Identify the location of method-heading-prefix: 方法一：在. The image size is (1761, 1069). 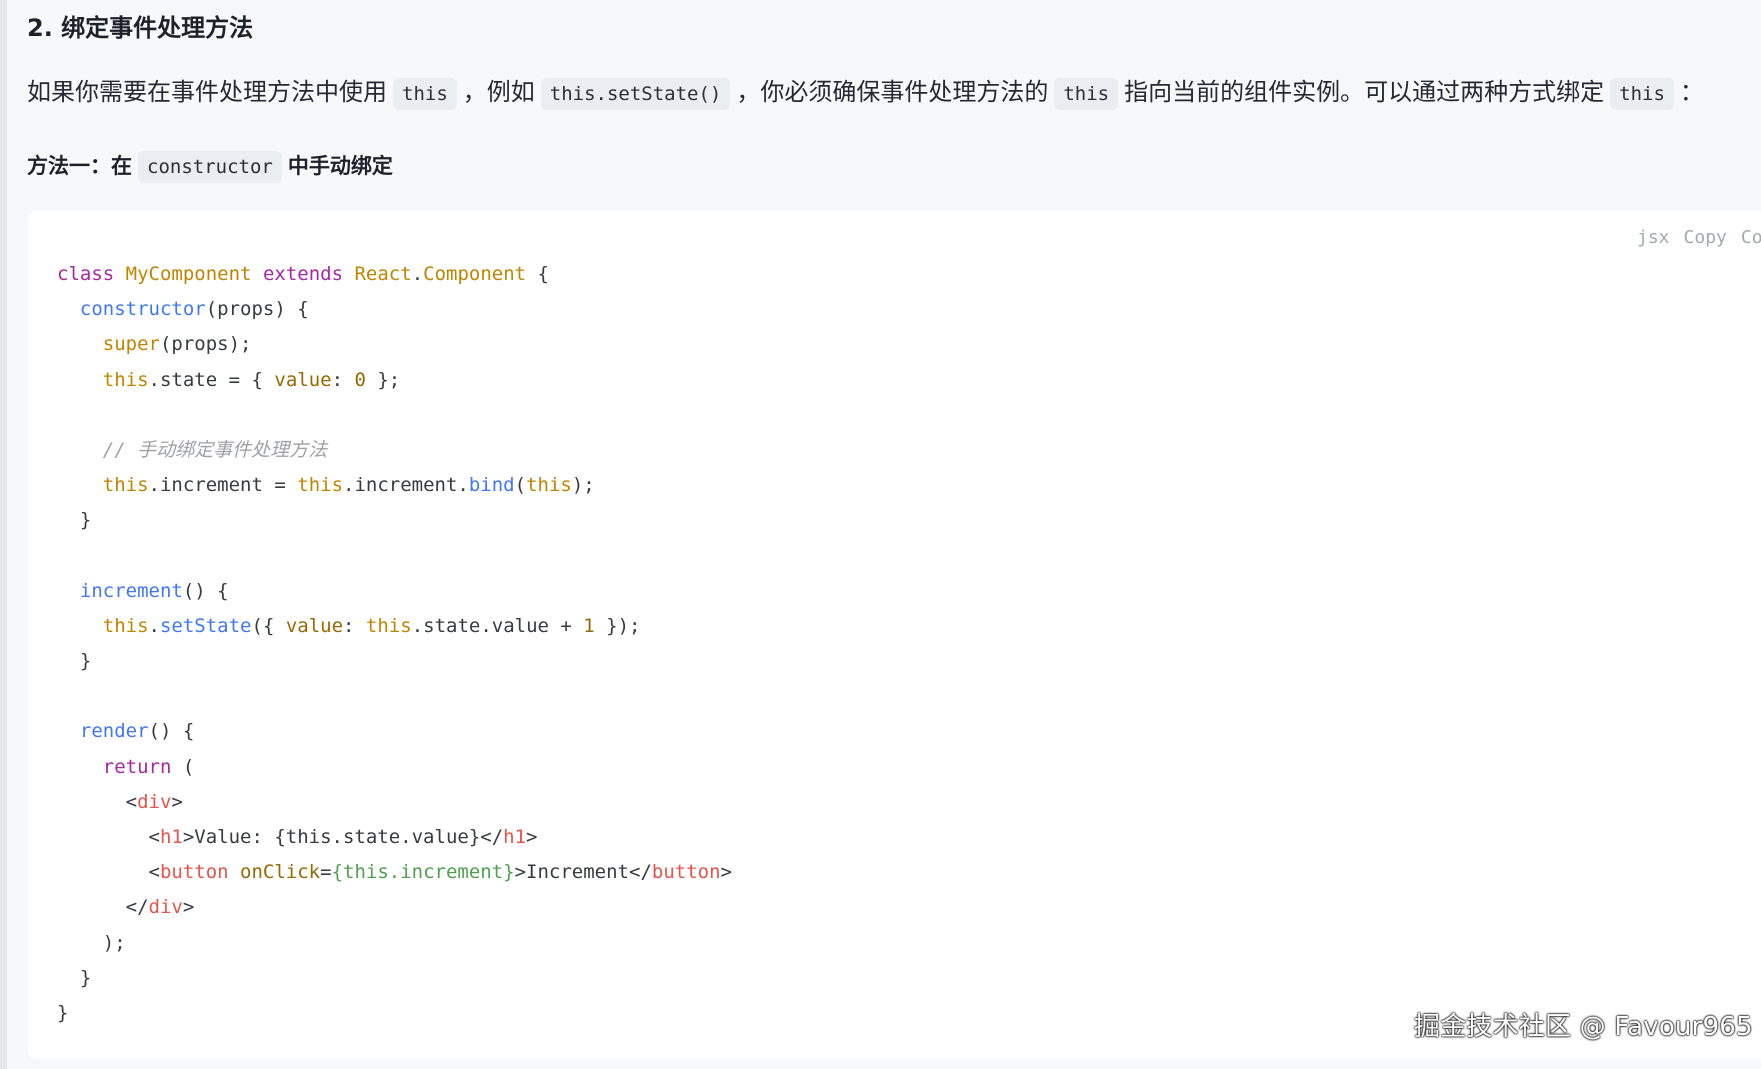
(79, 166).